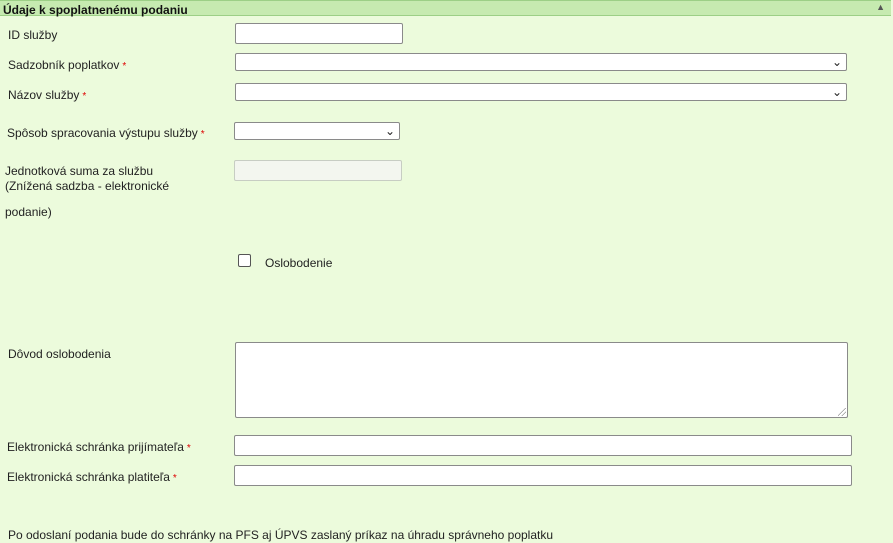 This screenshot has height=543, width=893. What do you see at coordinates (106, 133) in the screenshot?
I see `output-processing-label: Spôsob spracovania výstupu služby *` at bounding box center [106, 133].